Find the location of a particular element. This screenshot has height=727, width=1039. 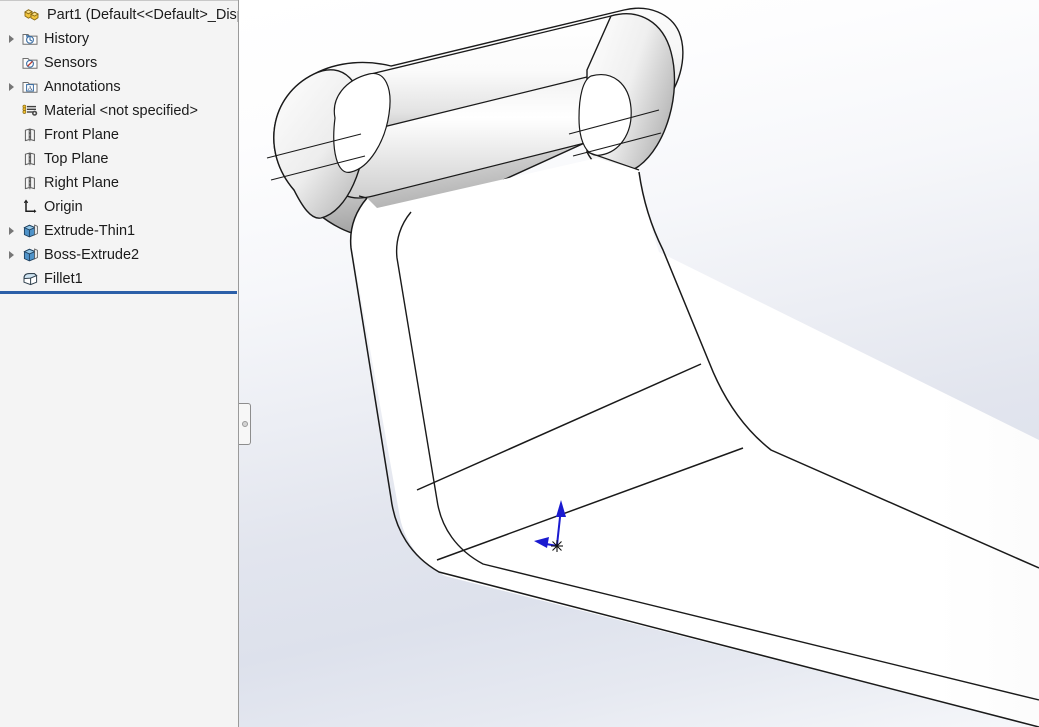

fillet-icon is located at coordinates (30, 279).